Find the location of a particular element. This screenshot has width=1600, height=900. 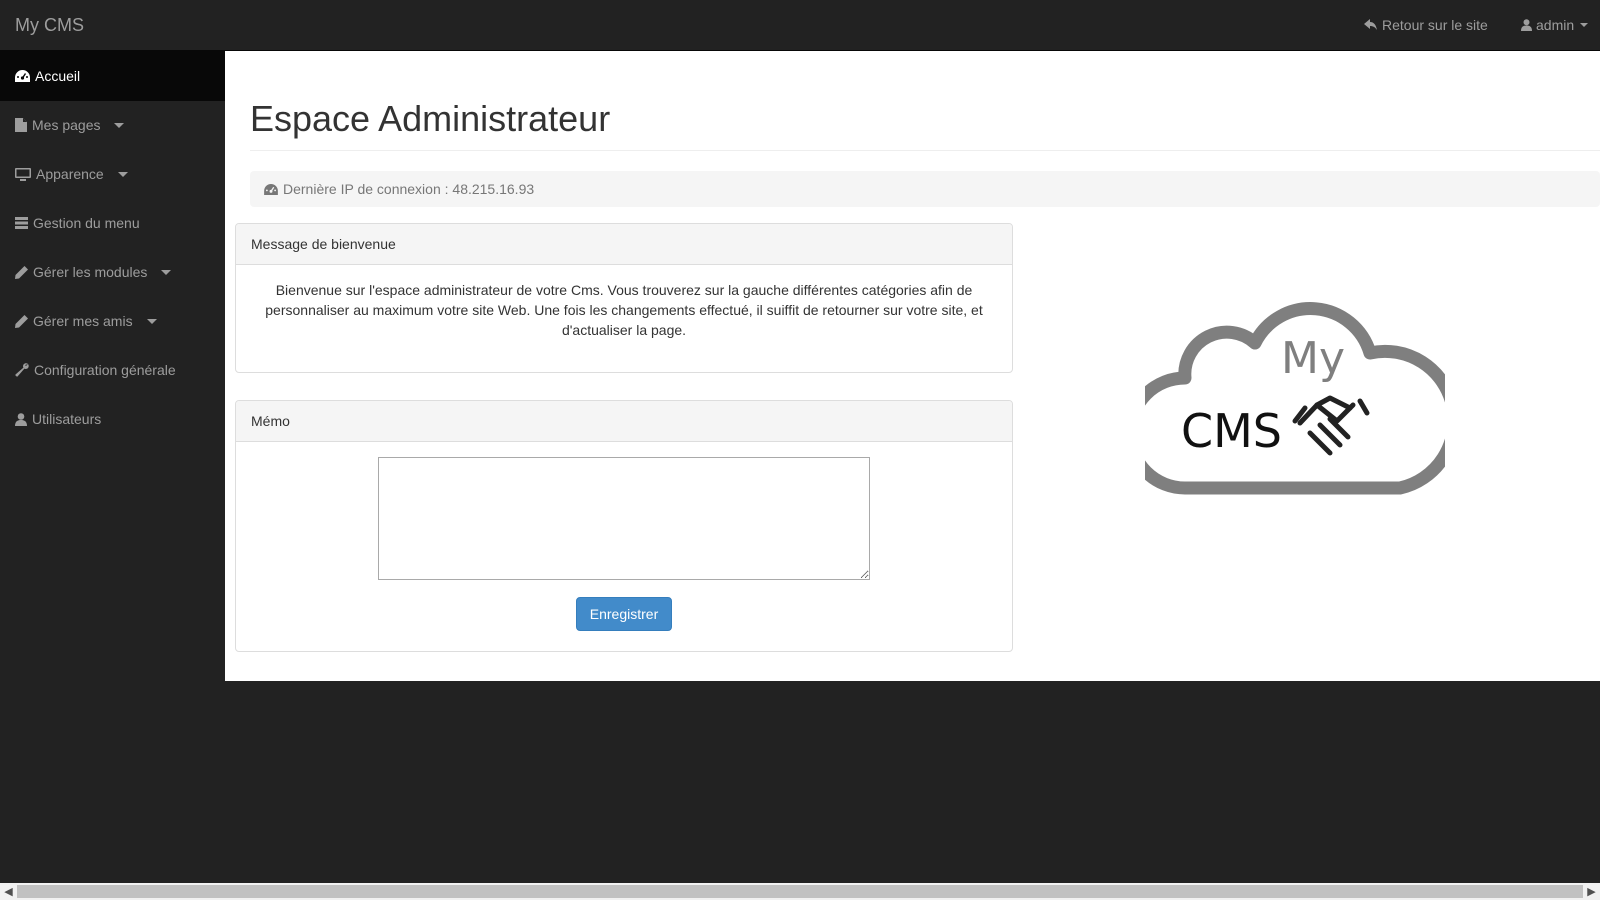

scroll-left-icon: ◀ is located at coordinates (8, 891).